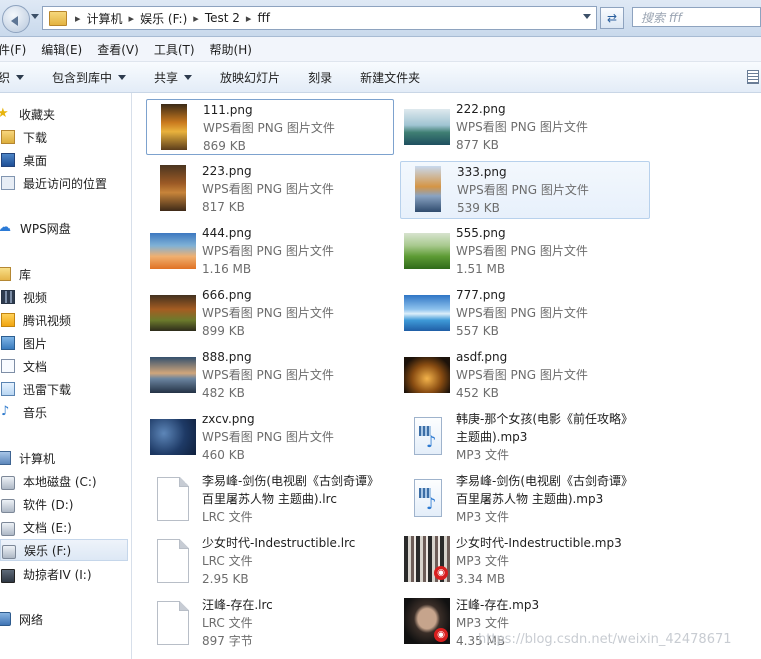  What do you see at coordinates (62, 458) in the screenshot?
I see `sidebar-item-computer: 计算机` at bounding box center [62, 458].